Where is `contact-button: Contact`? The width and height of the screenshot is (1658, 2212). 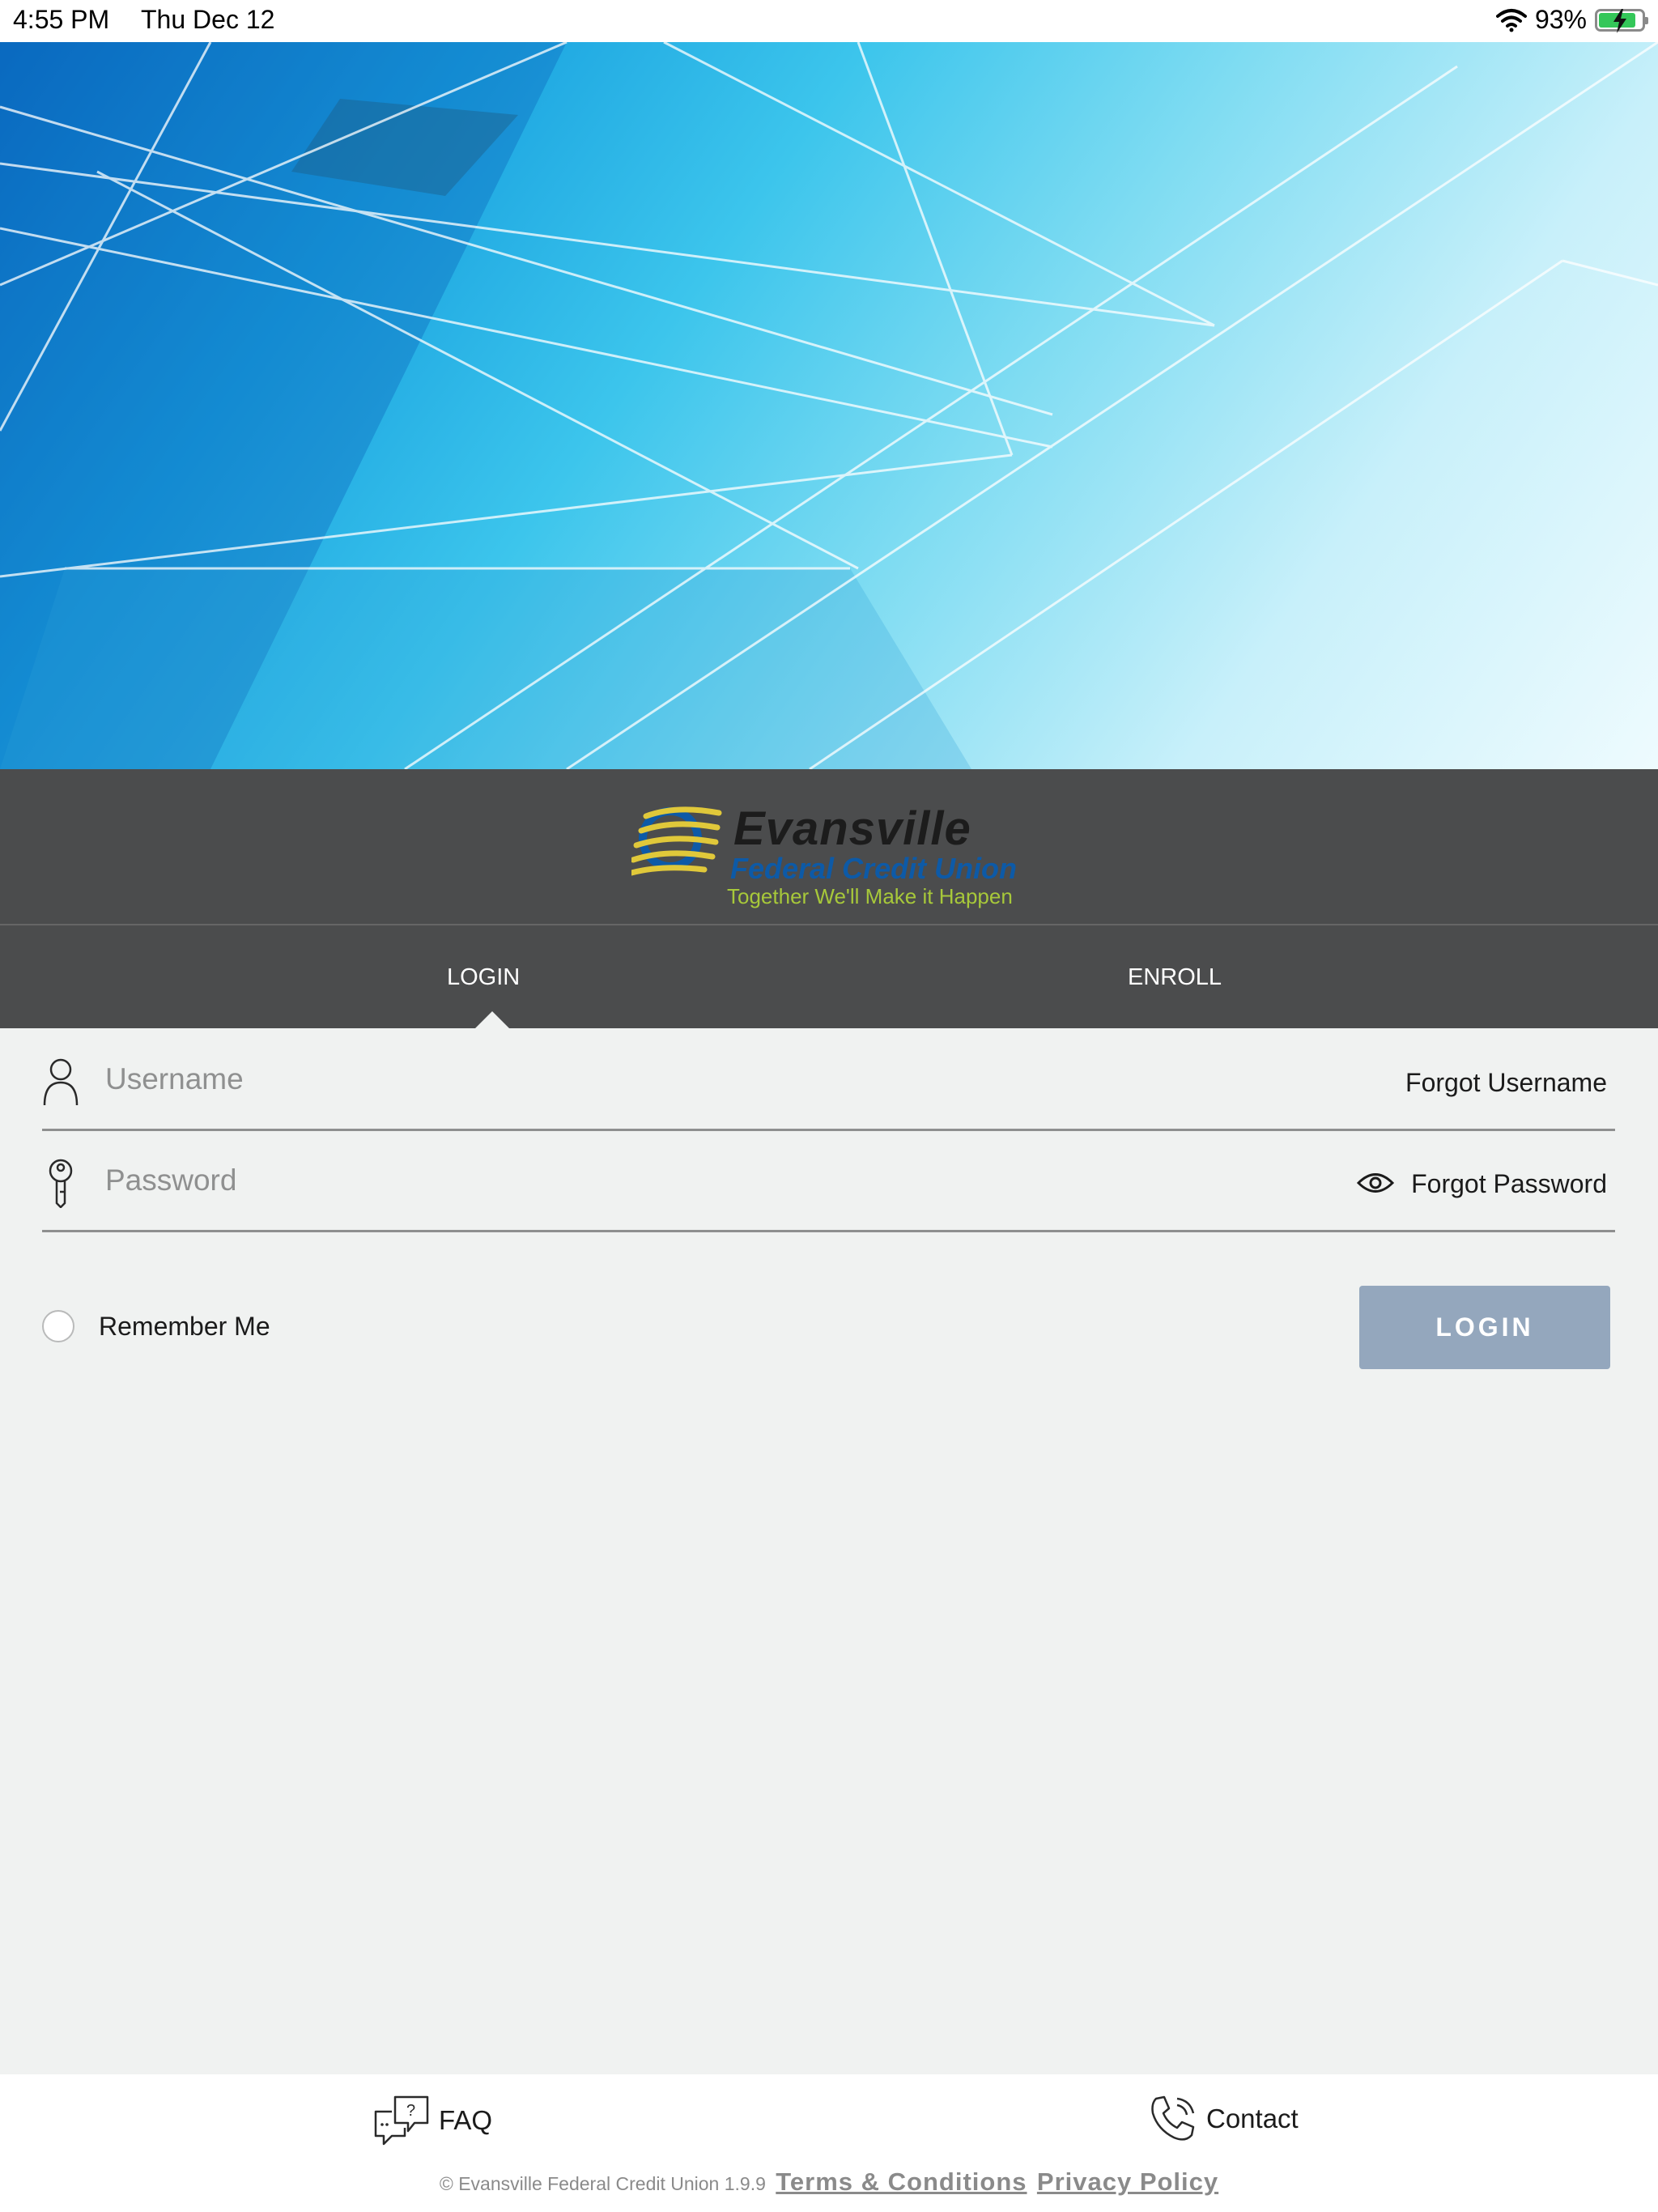 contact-button: Contact is located at coordinates (1223, 2119).